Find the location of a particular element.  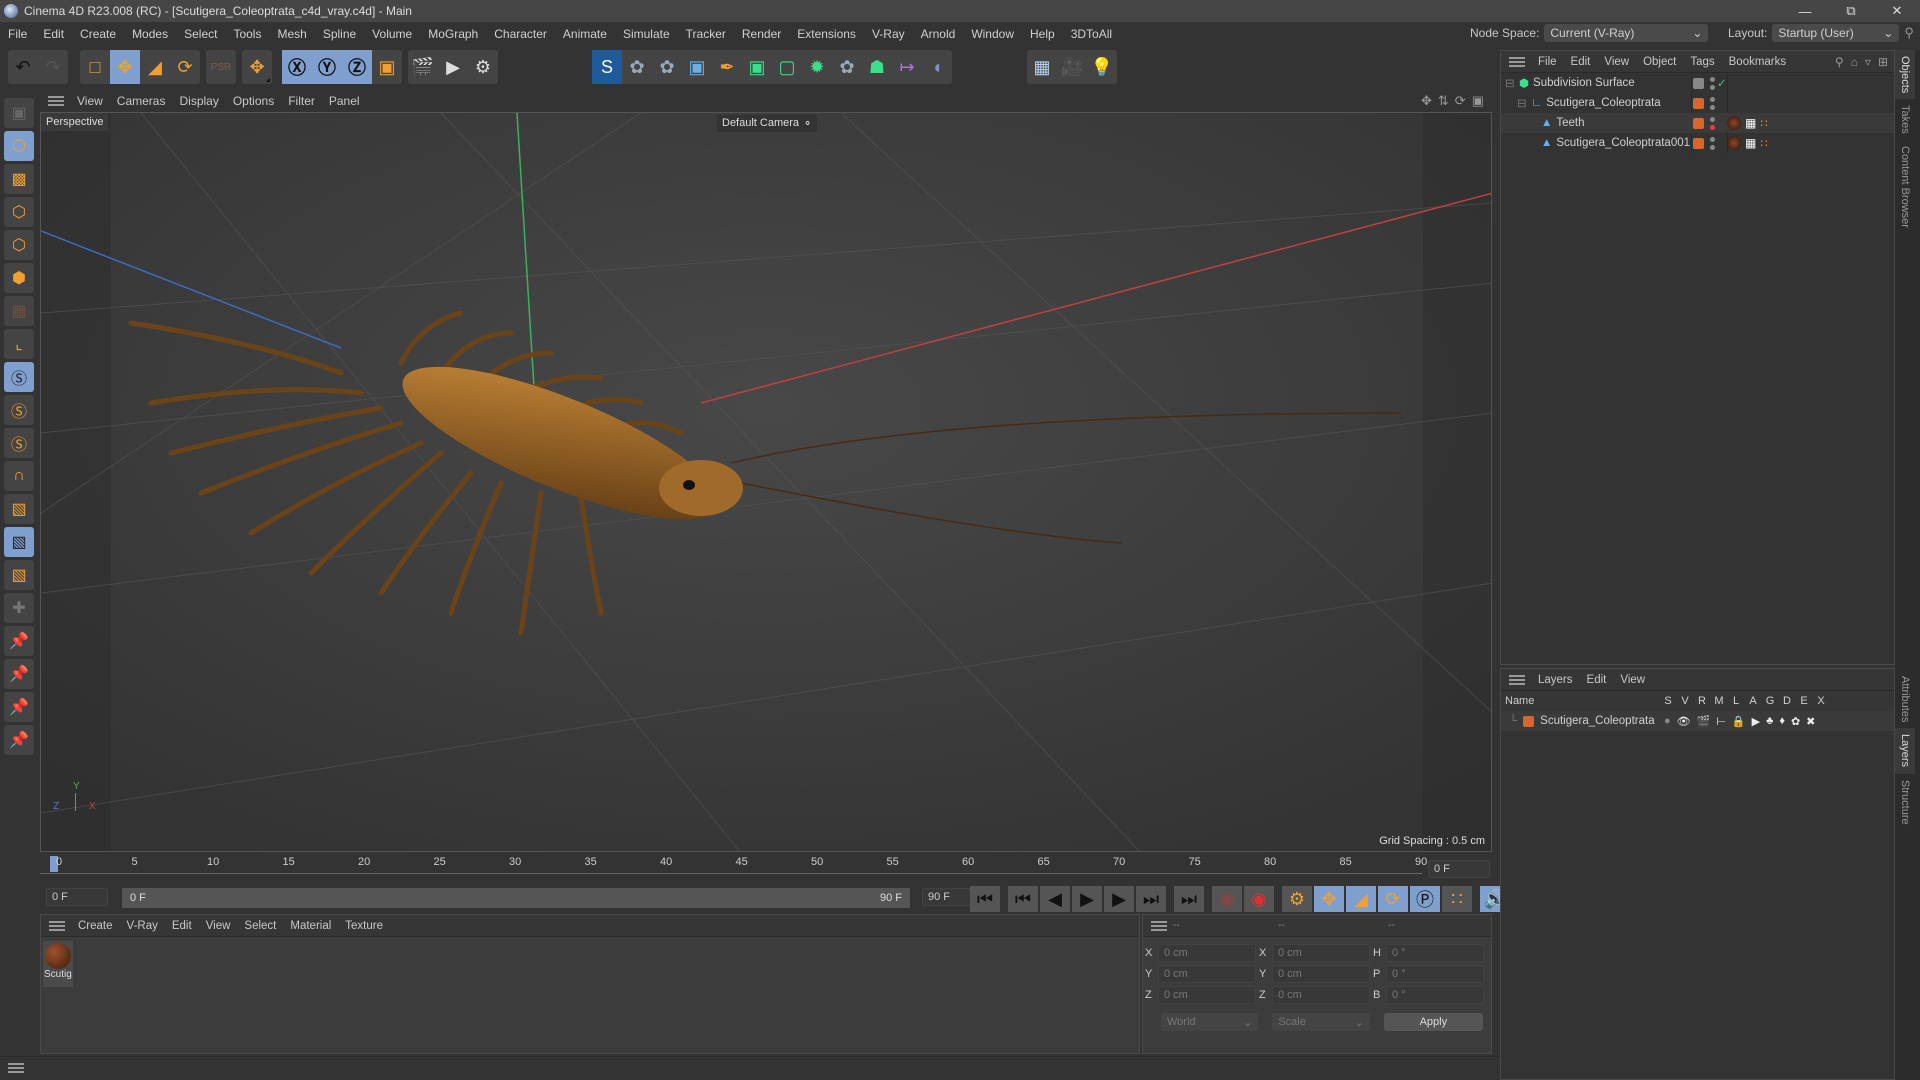

pin-r-icon: 📌 is located at coordinates (19, 707).